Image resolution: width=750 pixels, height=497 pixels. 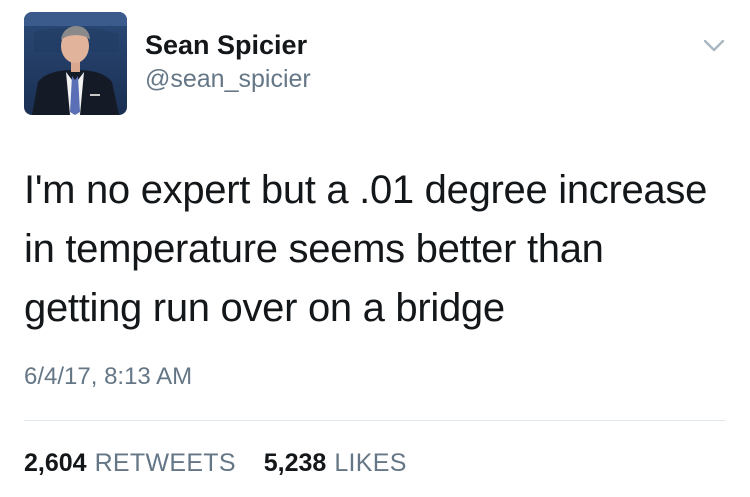 What do you see at coordinates (370, 463) in the screenshot?
I see `likes-label: LIKES` at bounding box center [370, 463].